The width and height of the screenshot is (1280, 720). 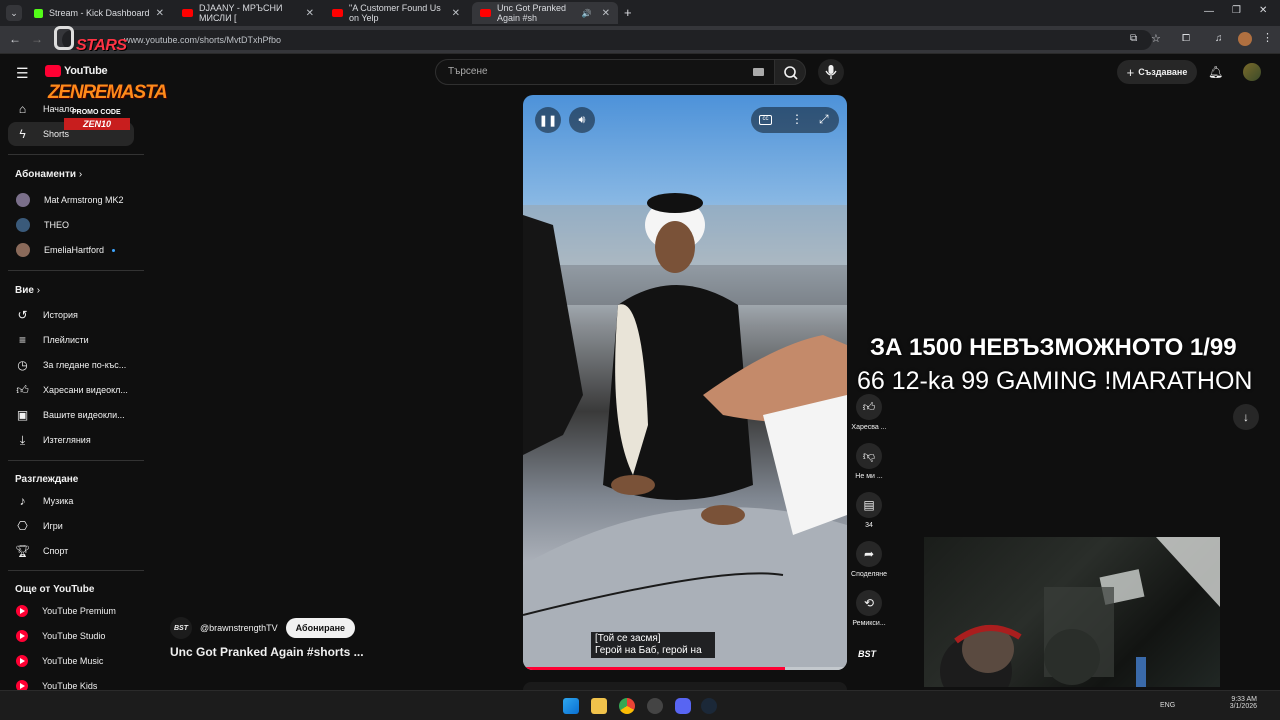 I want to click on speaker-icon: 🔊, so click(x=587, y=13).